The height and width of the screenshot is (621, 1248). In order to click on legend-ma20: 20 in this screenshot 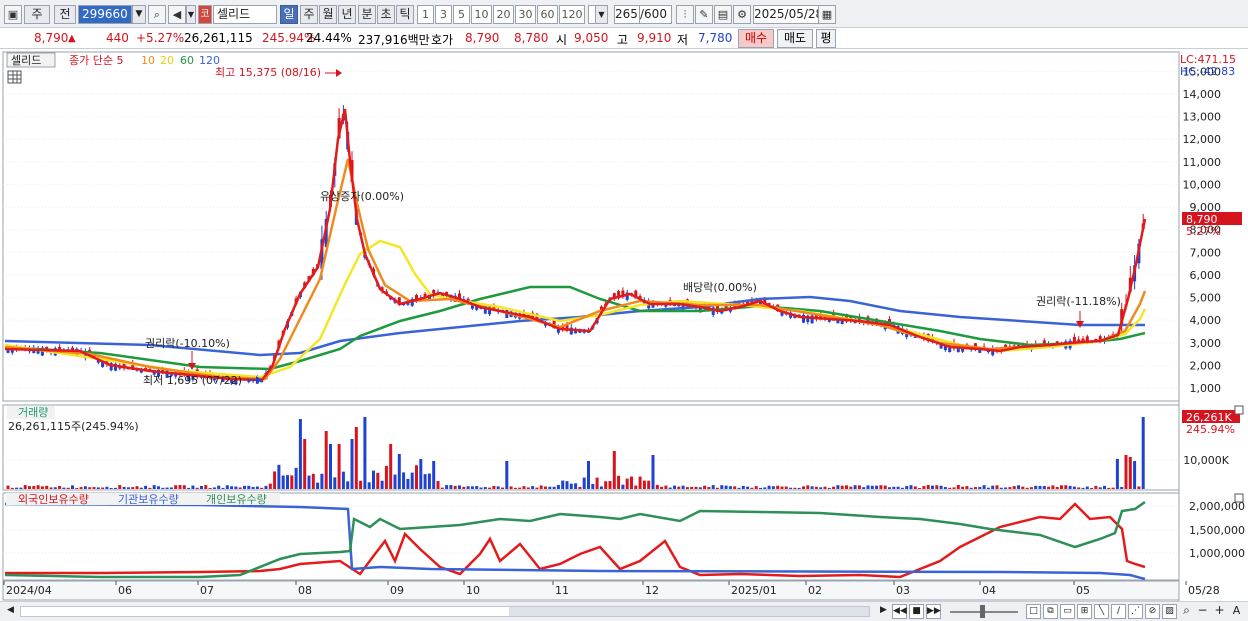, I will do `click(167, 60)`.